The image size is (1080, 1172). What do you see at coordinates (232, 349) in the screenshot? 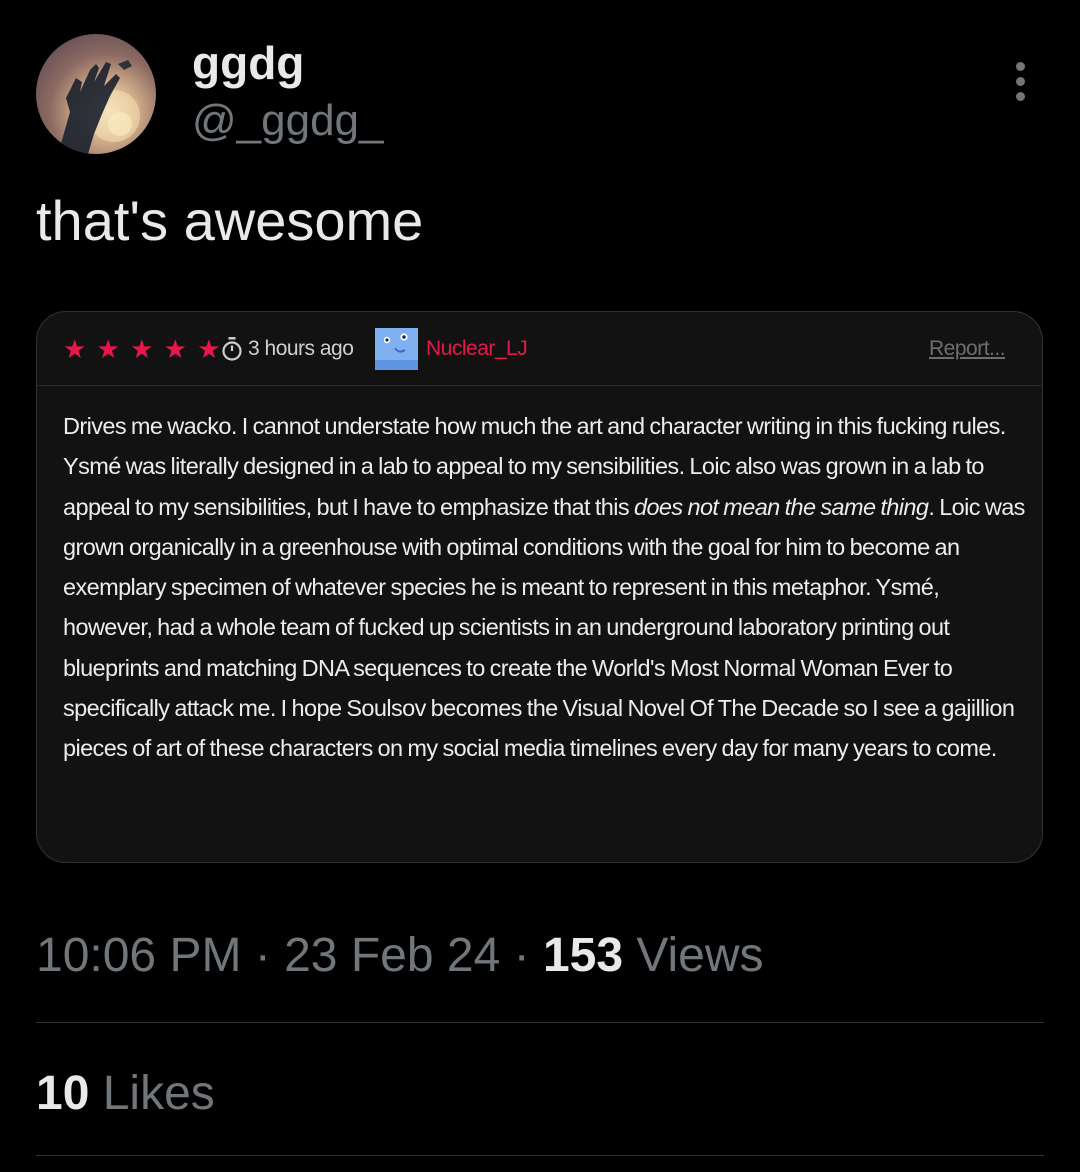
I see `stopwatch-icon` at bounding box center [232, 349].